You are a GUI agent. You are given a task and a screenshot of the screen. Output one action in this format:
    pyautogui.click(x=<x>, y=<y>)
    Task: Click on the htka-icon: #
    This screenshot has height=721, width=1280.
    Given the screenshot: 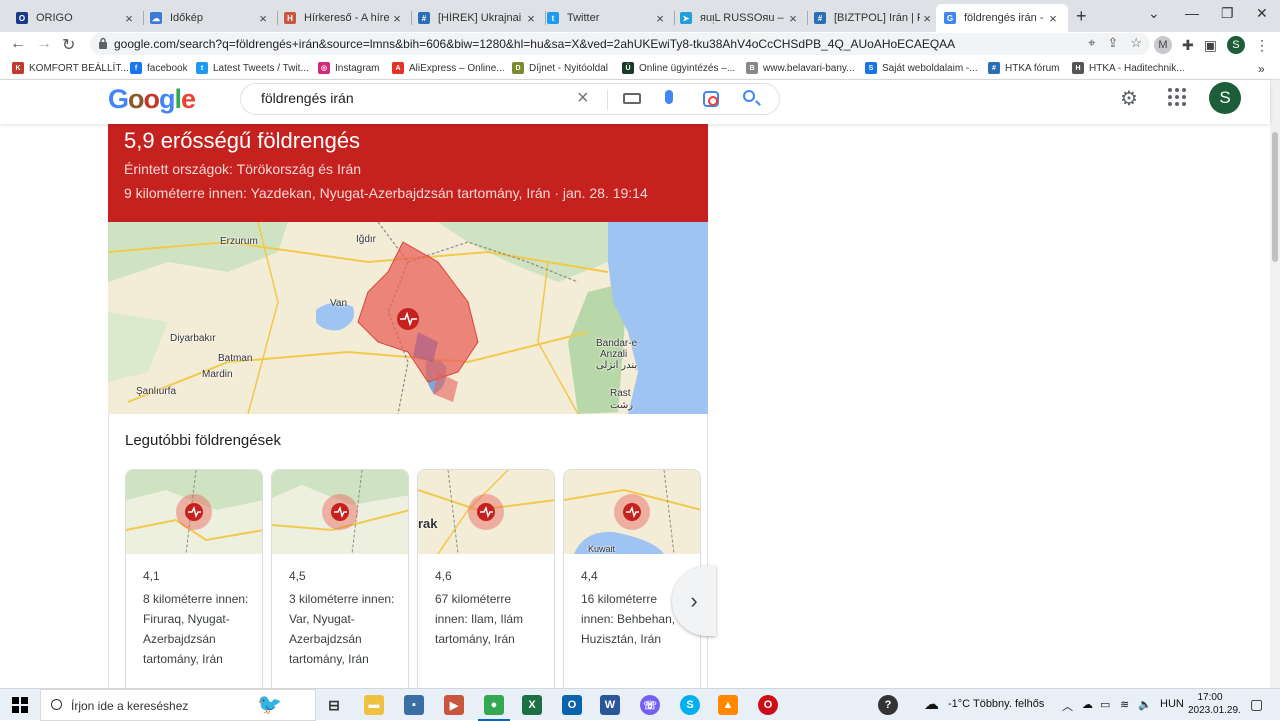 What is the action you would take?
    pyautogui.click(x=424, y=18)
    